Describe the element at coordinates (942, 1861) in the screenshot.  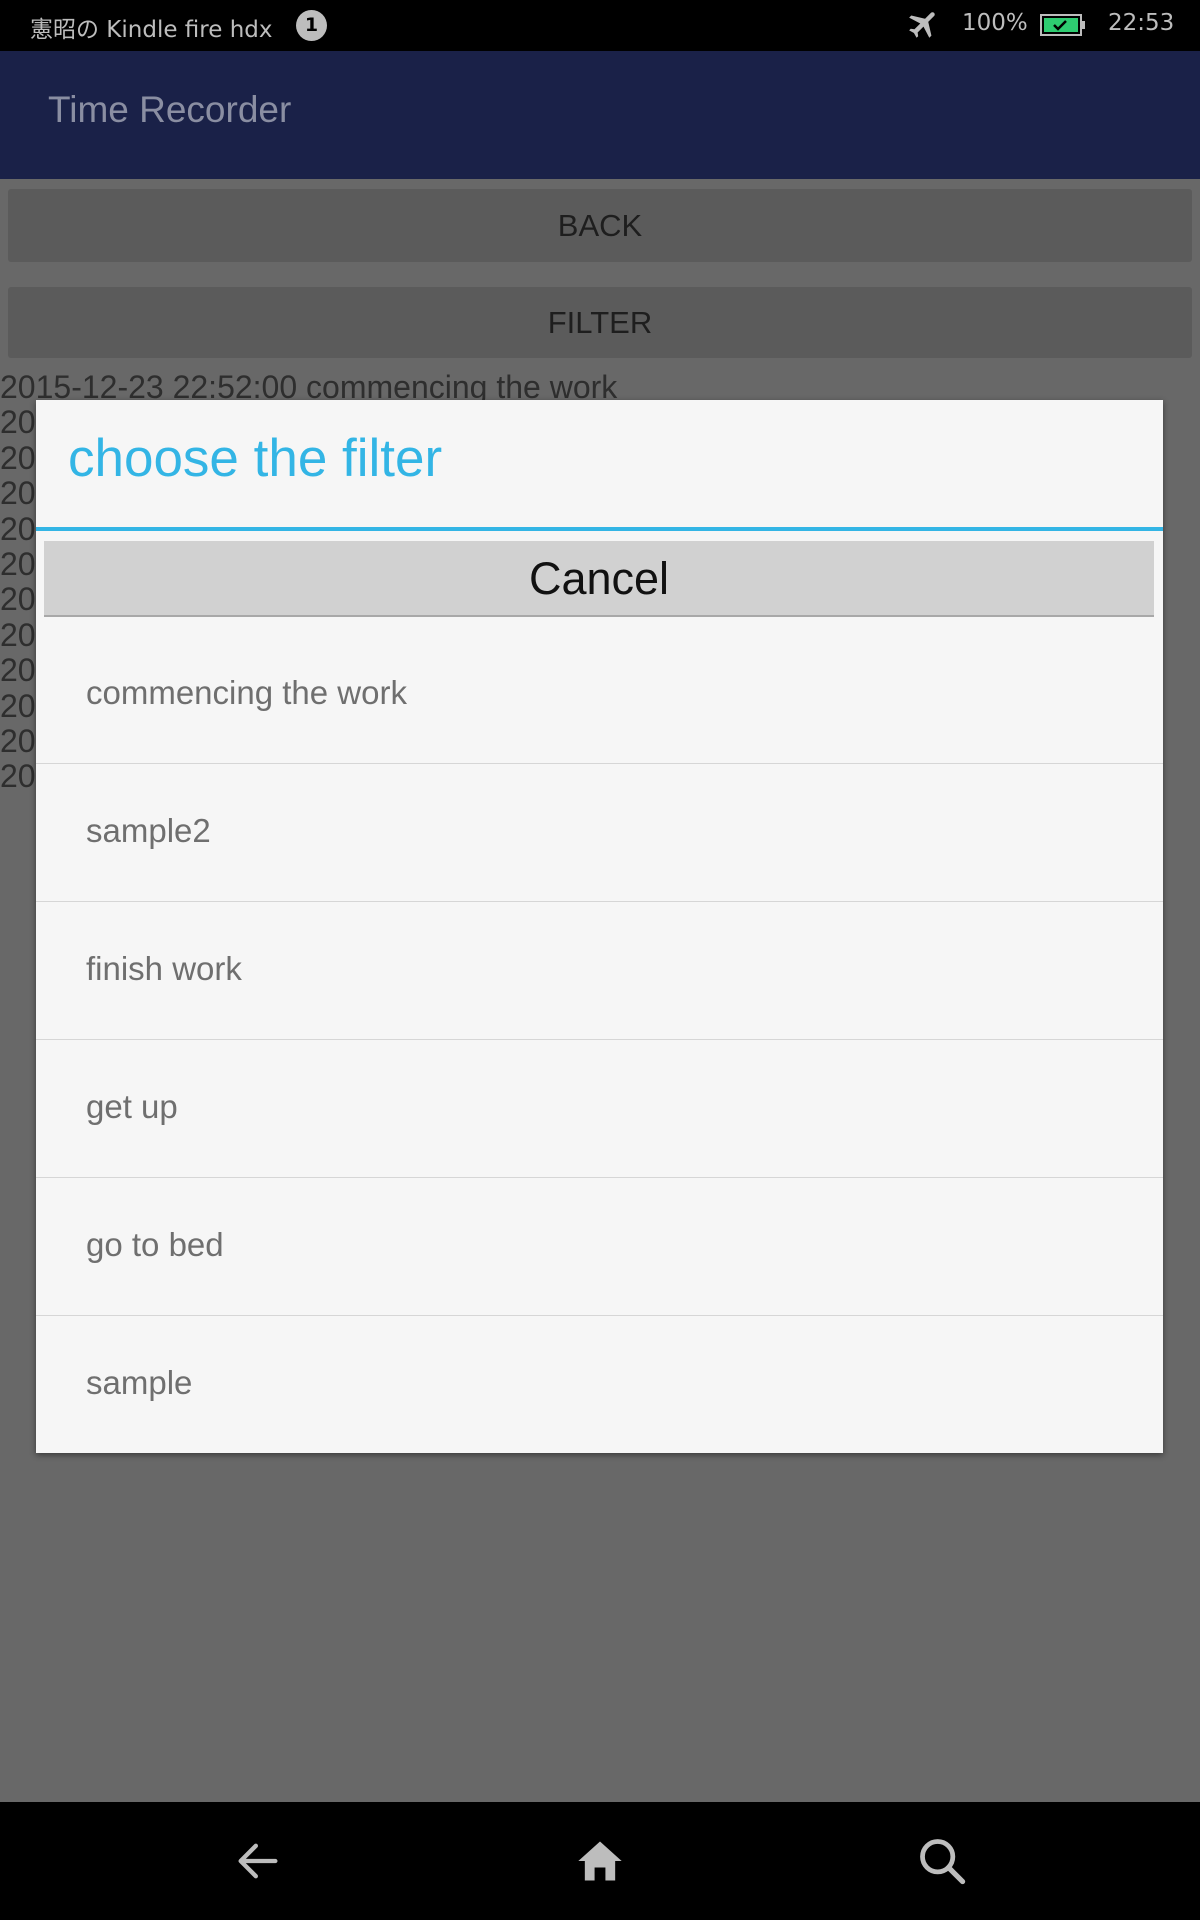
I see `search-icon` at that location.